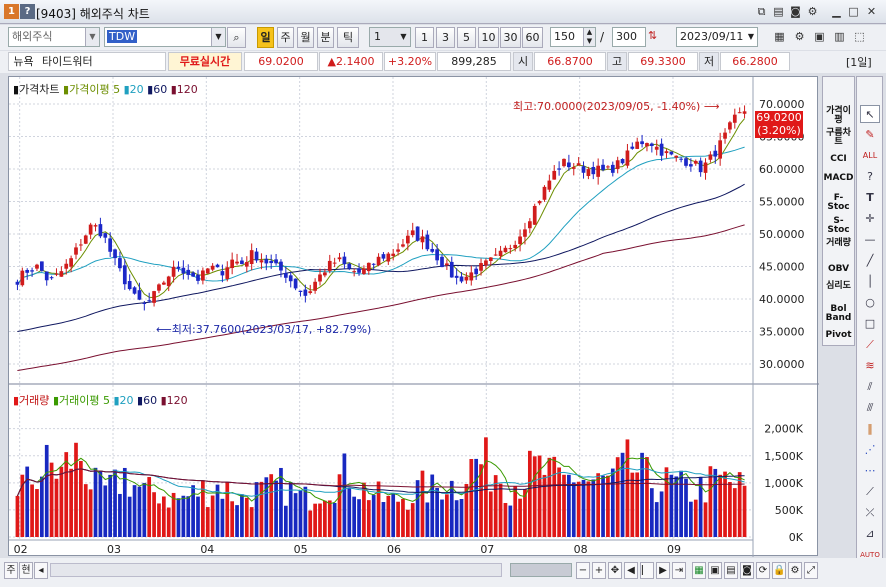 This screenshot has height=587, width=886. What do you see at coordinates (761, 11) in the screenshot?
I see `link-icon: ⧉` at bounding box center [761, 11].